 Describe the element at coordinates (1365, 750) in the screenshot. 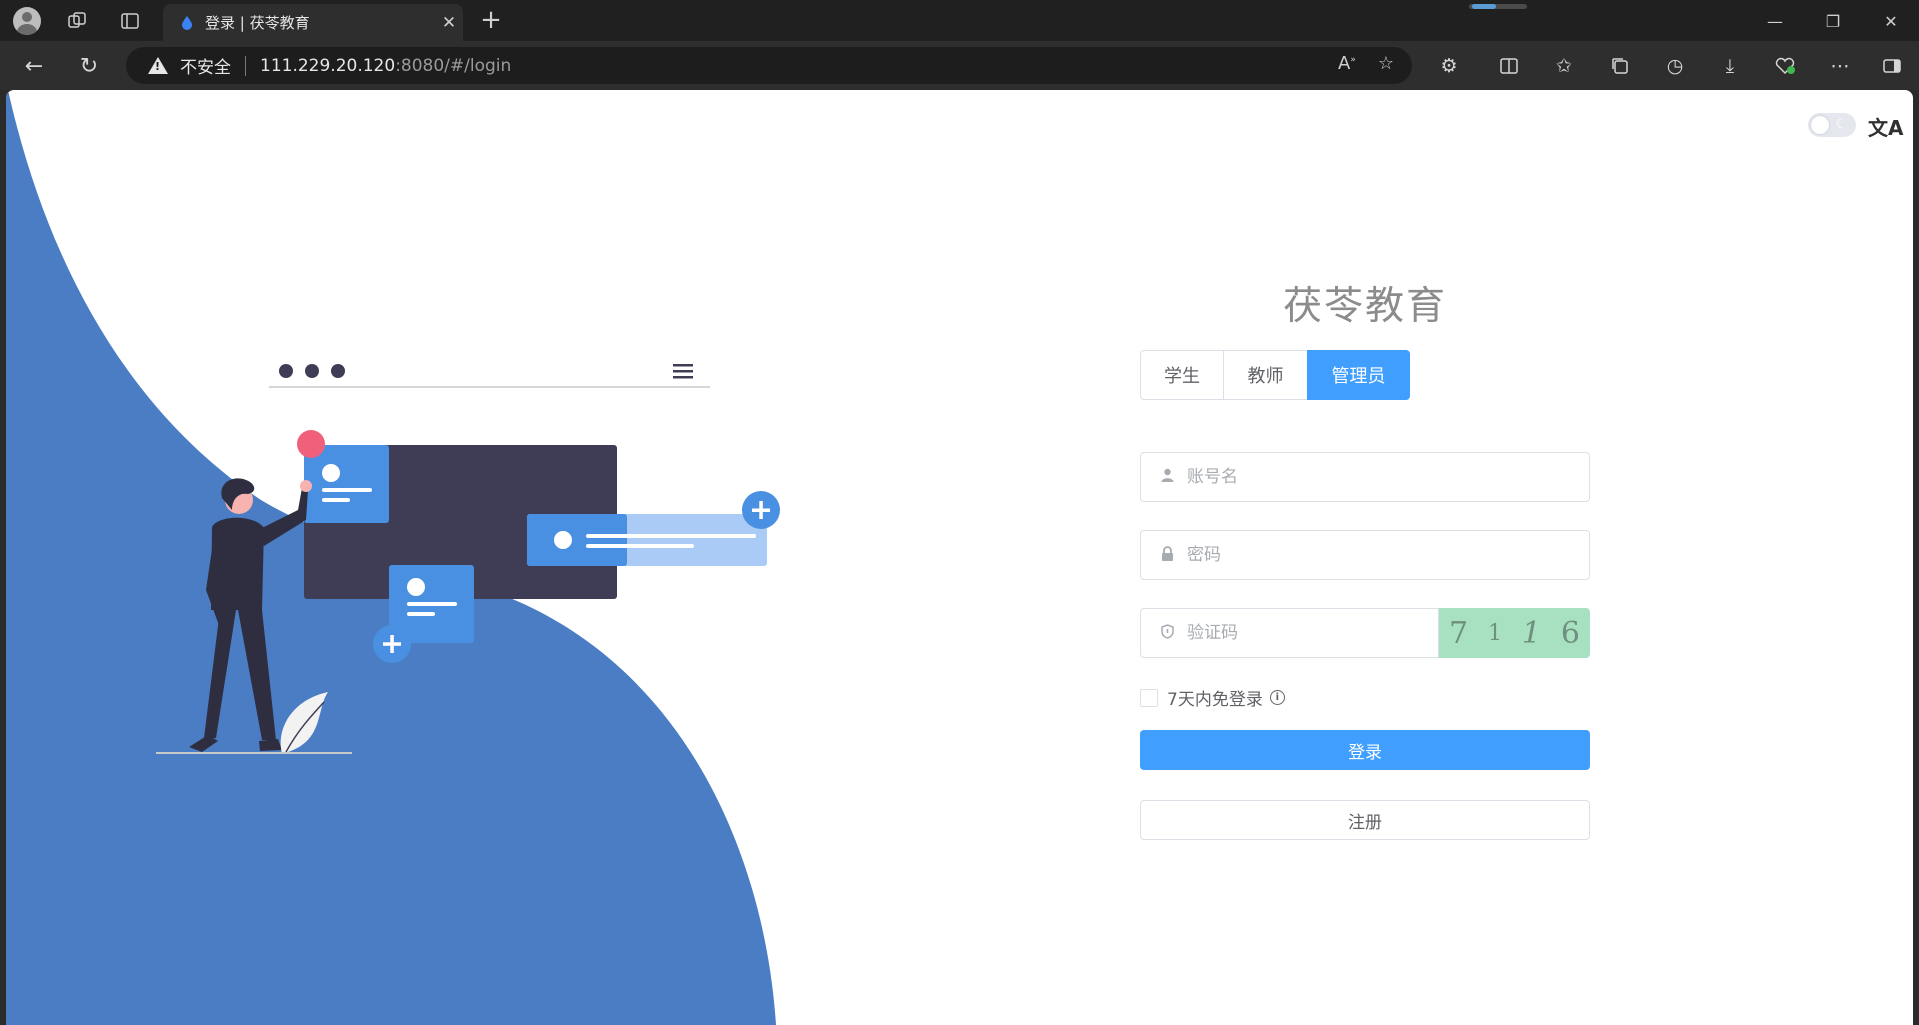

I see `login-button: 登录` at that location.